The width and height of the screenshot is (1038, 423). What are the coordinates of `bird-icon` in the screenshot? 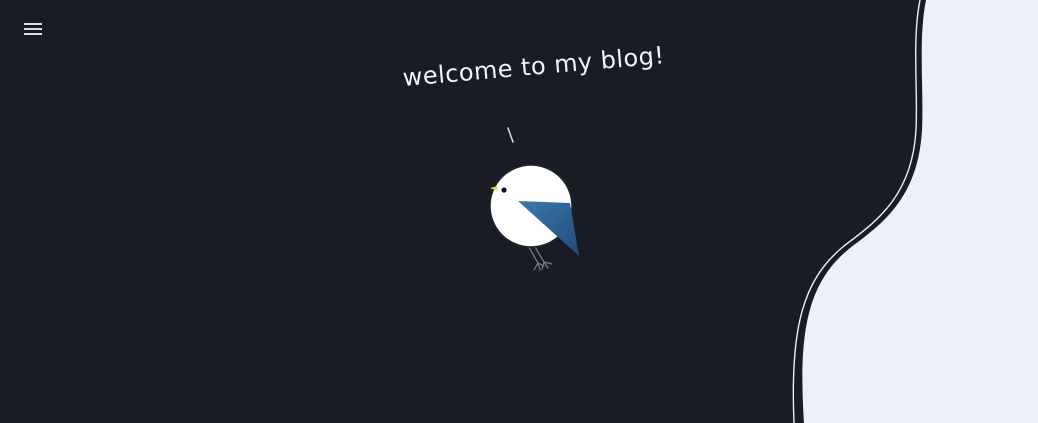 It's located at (534, 199).